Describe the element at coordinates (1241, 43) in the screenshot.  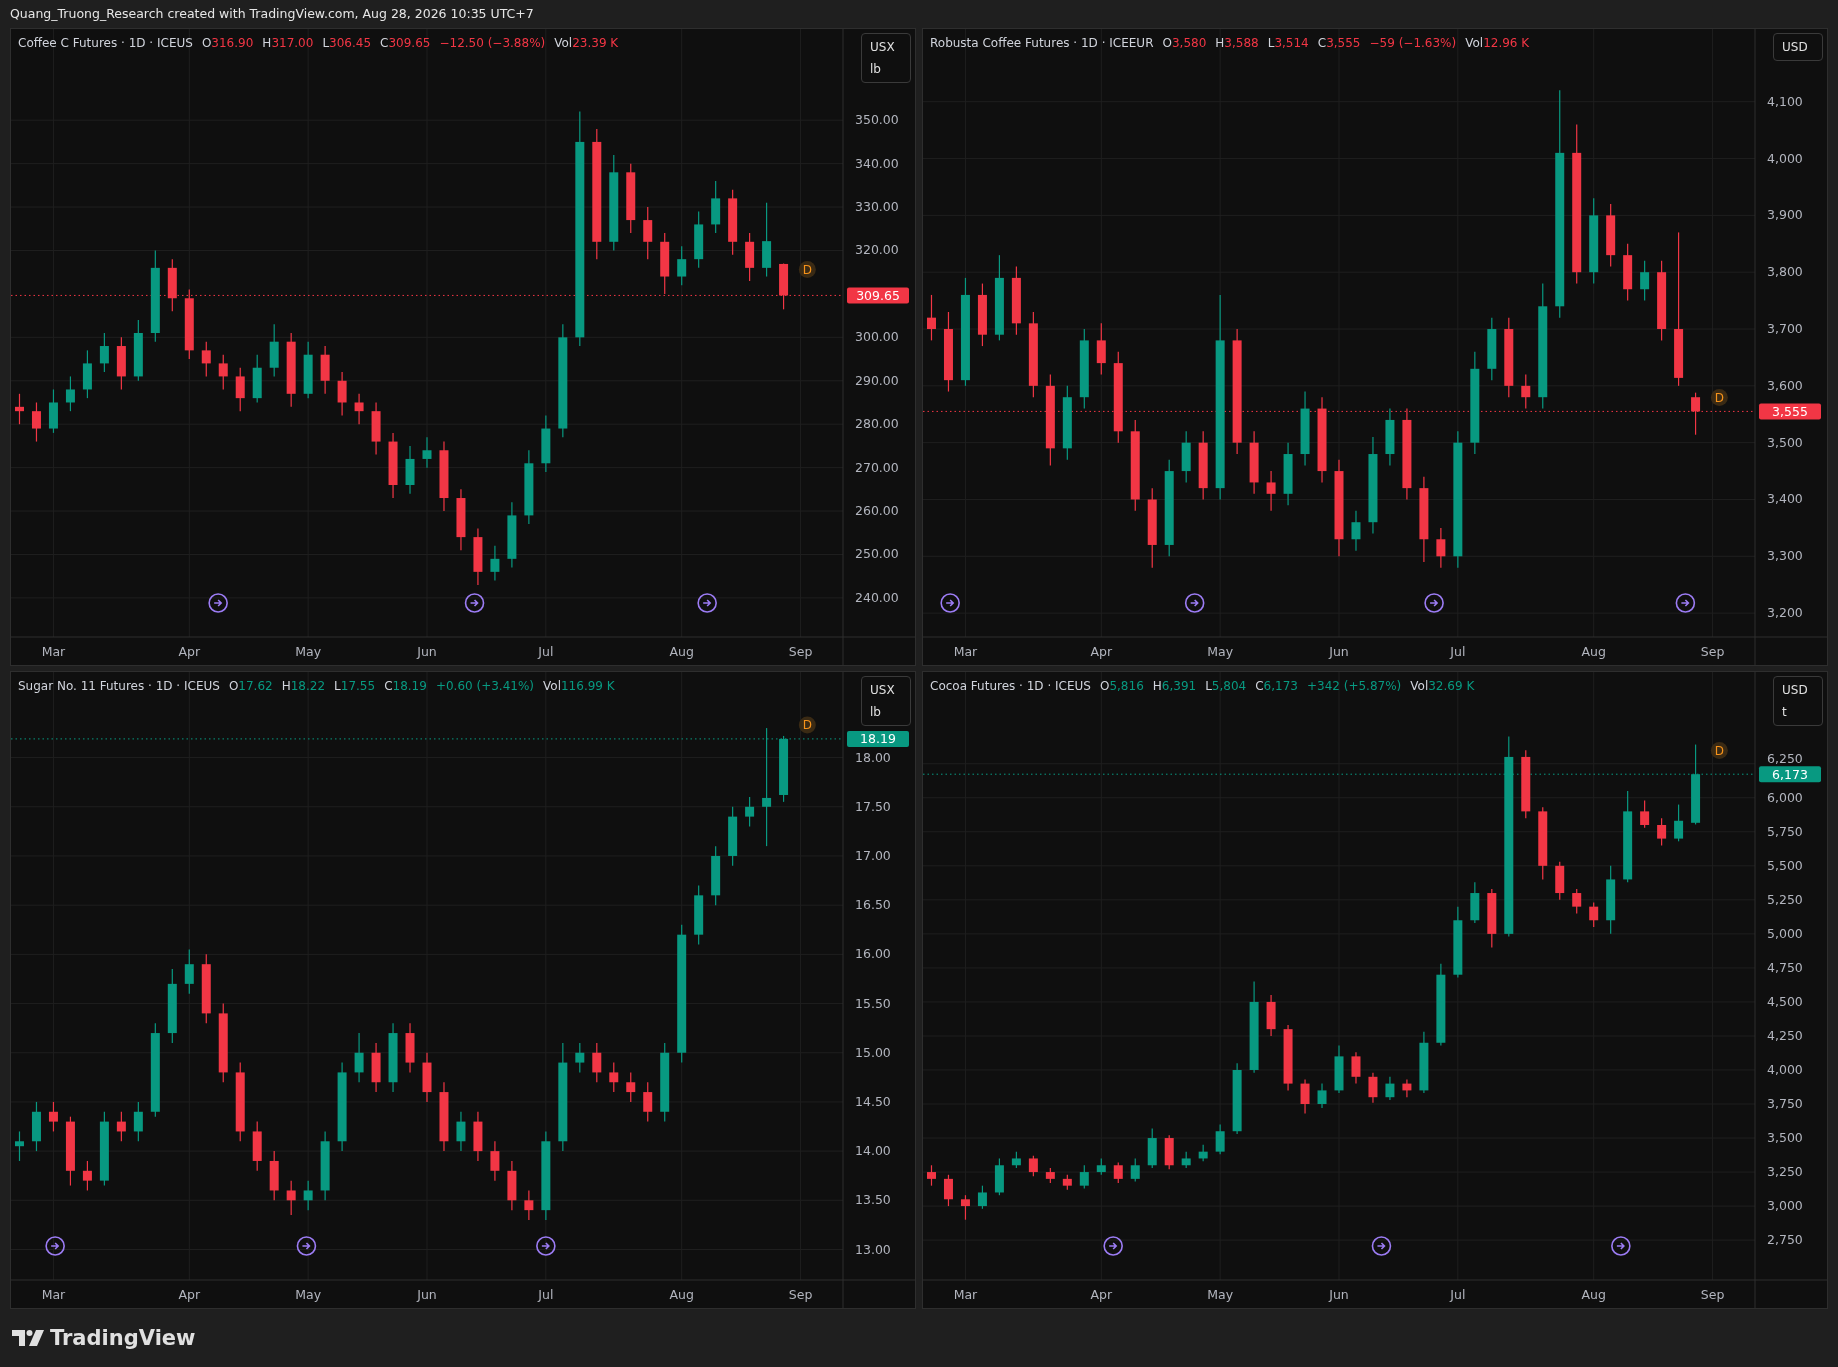
I see `ohlc-value: 3,588` at that location.